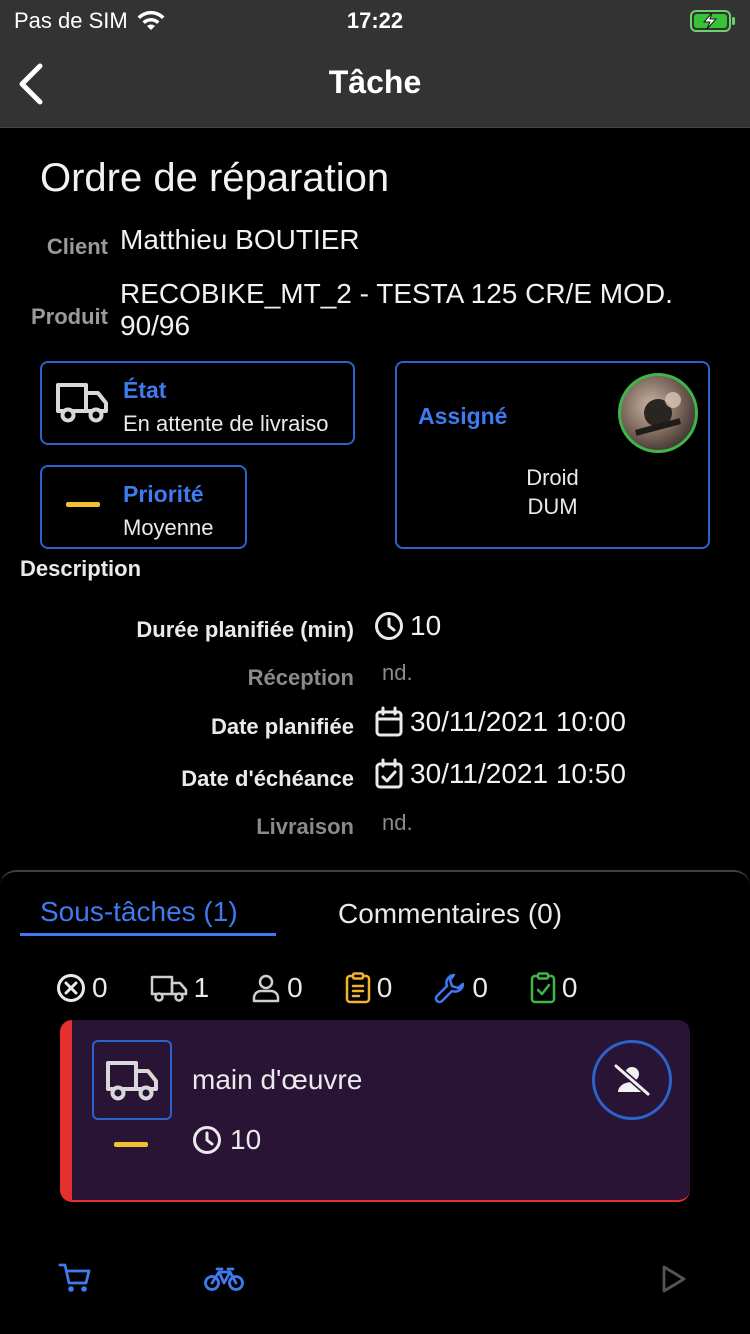 The width and height of the screenshot is (750, 1334). What do you see at coordinates (226, 1140) in the screenshot?
I see `subtask-duration: 10` at bounding box center [226, 1140].